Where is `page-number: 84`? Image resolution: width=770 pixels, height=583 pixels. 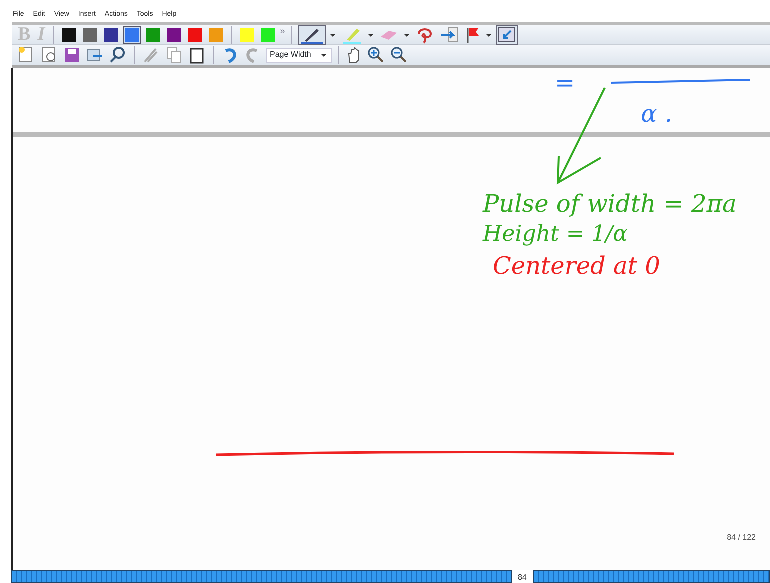
page-number: 84 is located at coordinates (522, 577).